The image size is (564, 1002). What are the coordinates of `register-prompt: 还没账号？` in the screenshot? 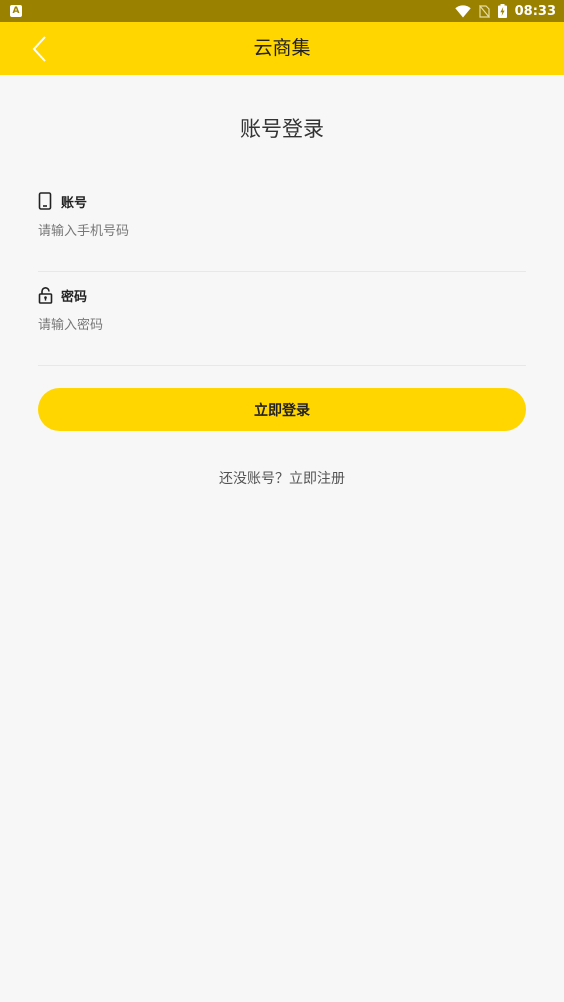 It's located at (254, 479).